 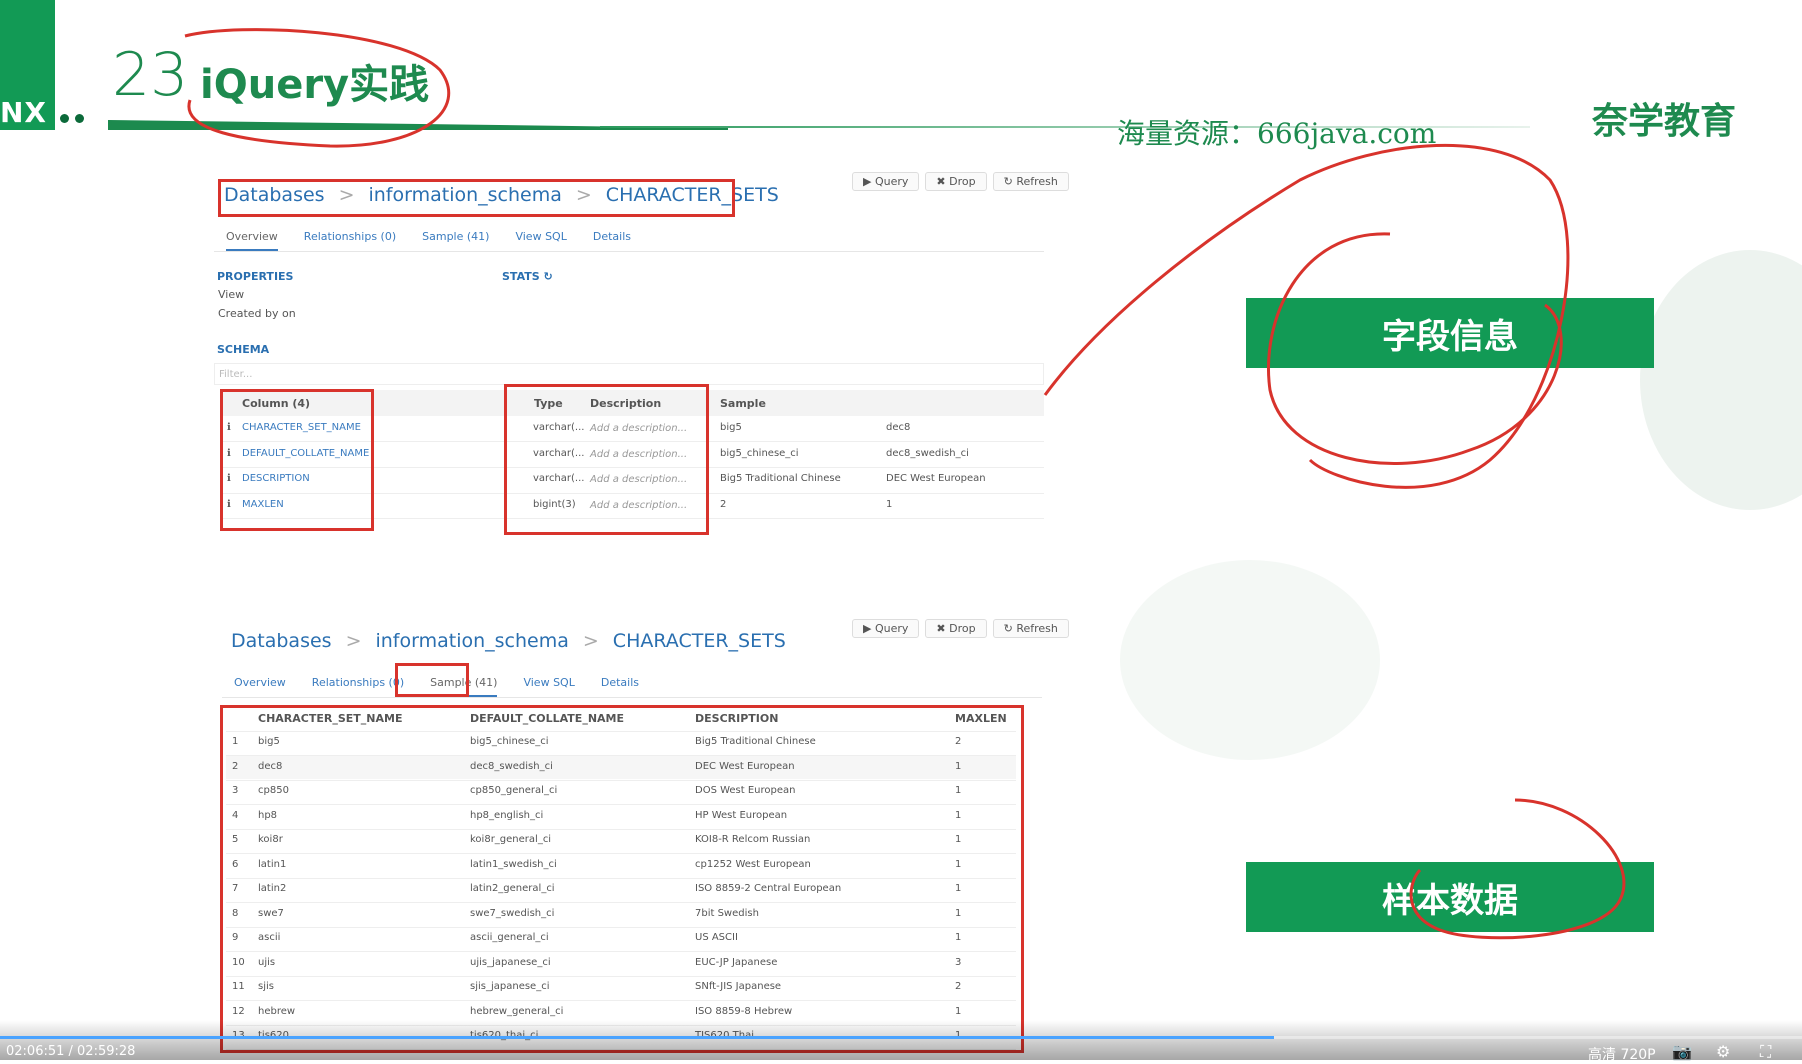 What do you see at coordinates (637, 1037) in the screenshot?
I see `video-progress-fill` at bounding box center [637, 1037].